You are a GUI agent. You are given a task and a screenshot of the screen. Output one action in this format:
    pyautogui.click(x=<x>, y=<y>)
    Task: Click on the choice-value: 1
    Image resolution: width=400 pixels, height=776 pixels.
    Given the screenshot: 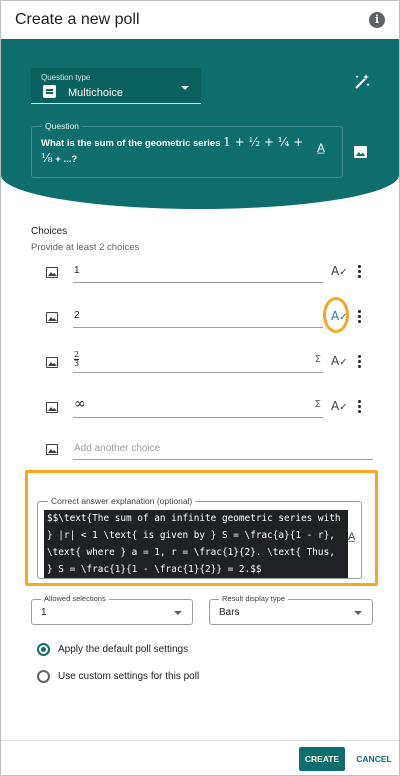 What is the action you would take?
    pyautogui.click(x=77, y=270)
    